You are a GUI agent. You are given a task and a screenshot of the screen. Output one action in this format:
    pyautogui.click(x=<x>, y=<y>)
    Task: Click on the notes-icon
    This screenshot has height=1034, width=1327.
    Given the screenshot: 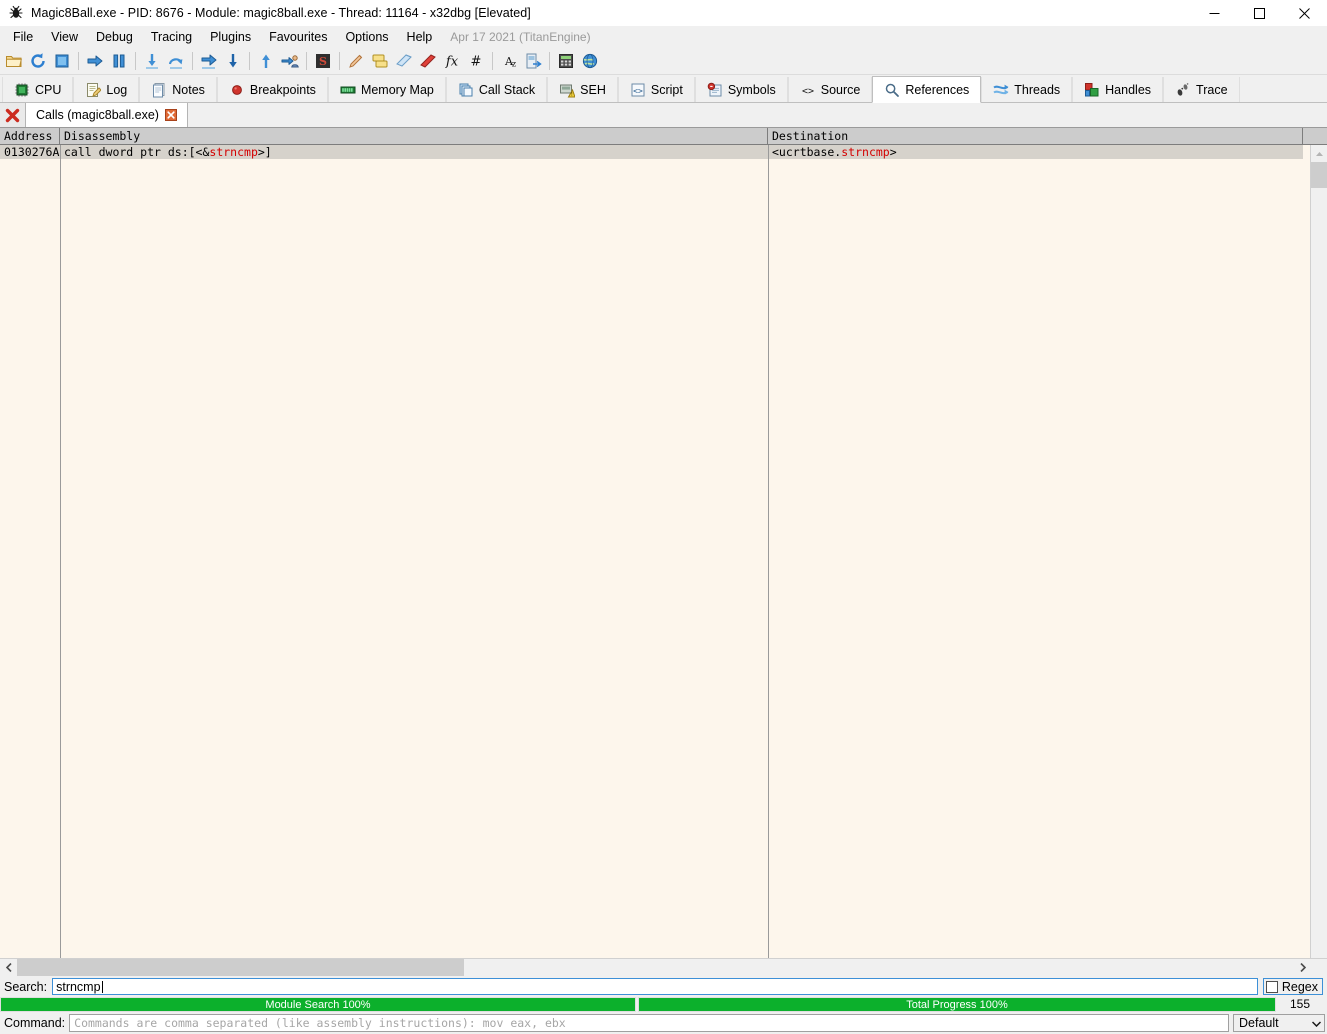 What is the action you would take?
    pyautogui.click(x=380, y=61)
    